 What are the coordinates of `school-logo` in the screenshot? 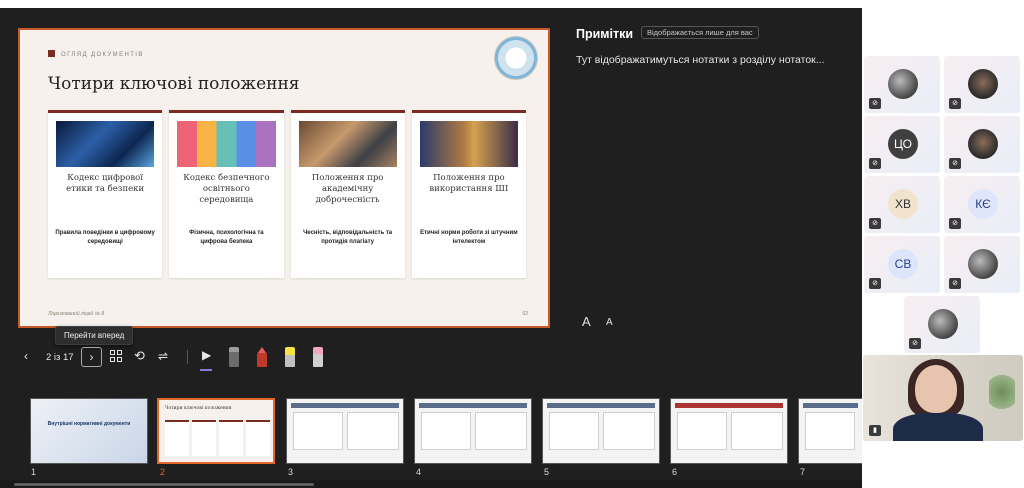 It's located at (516, 58).